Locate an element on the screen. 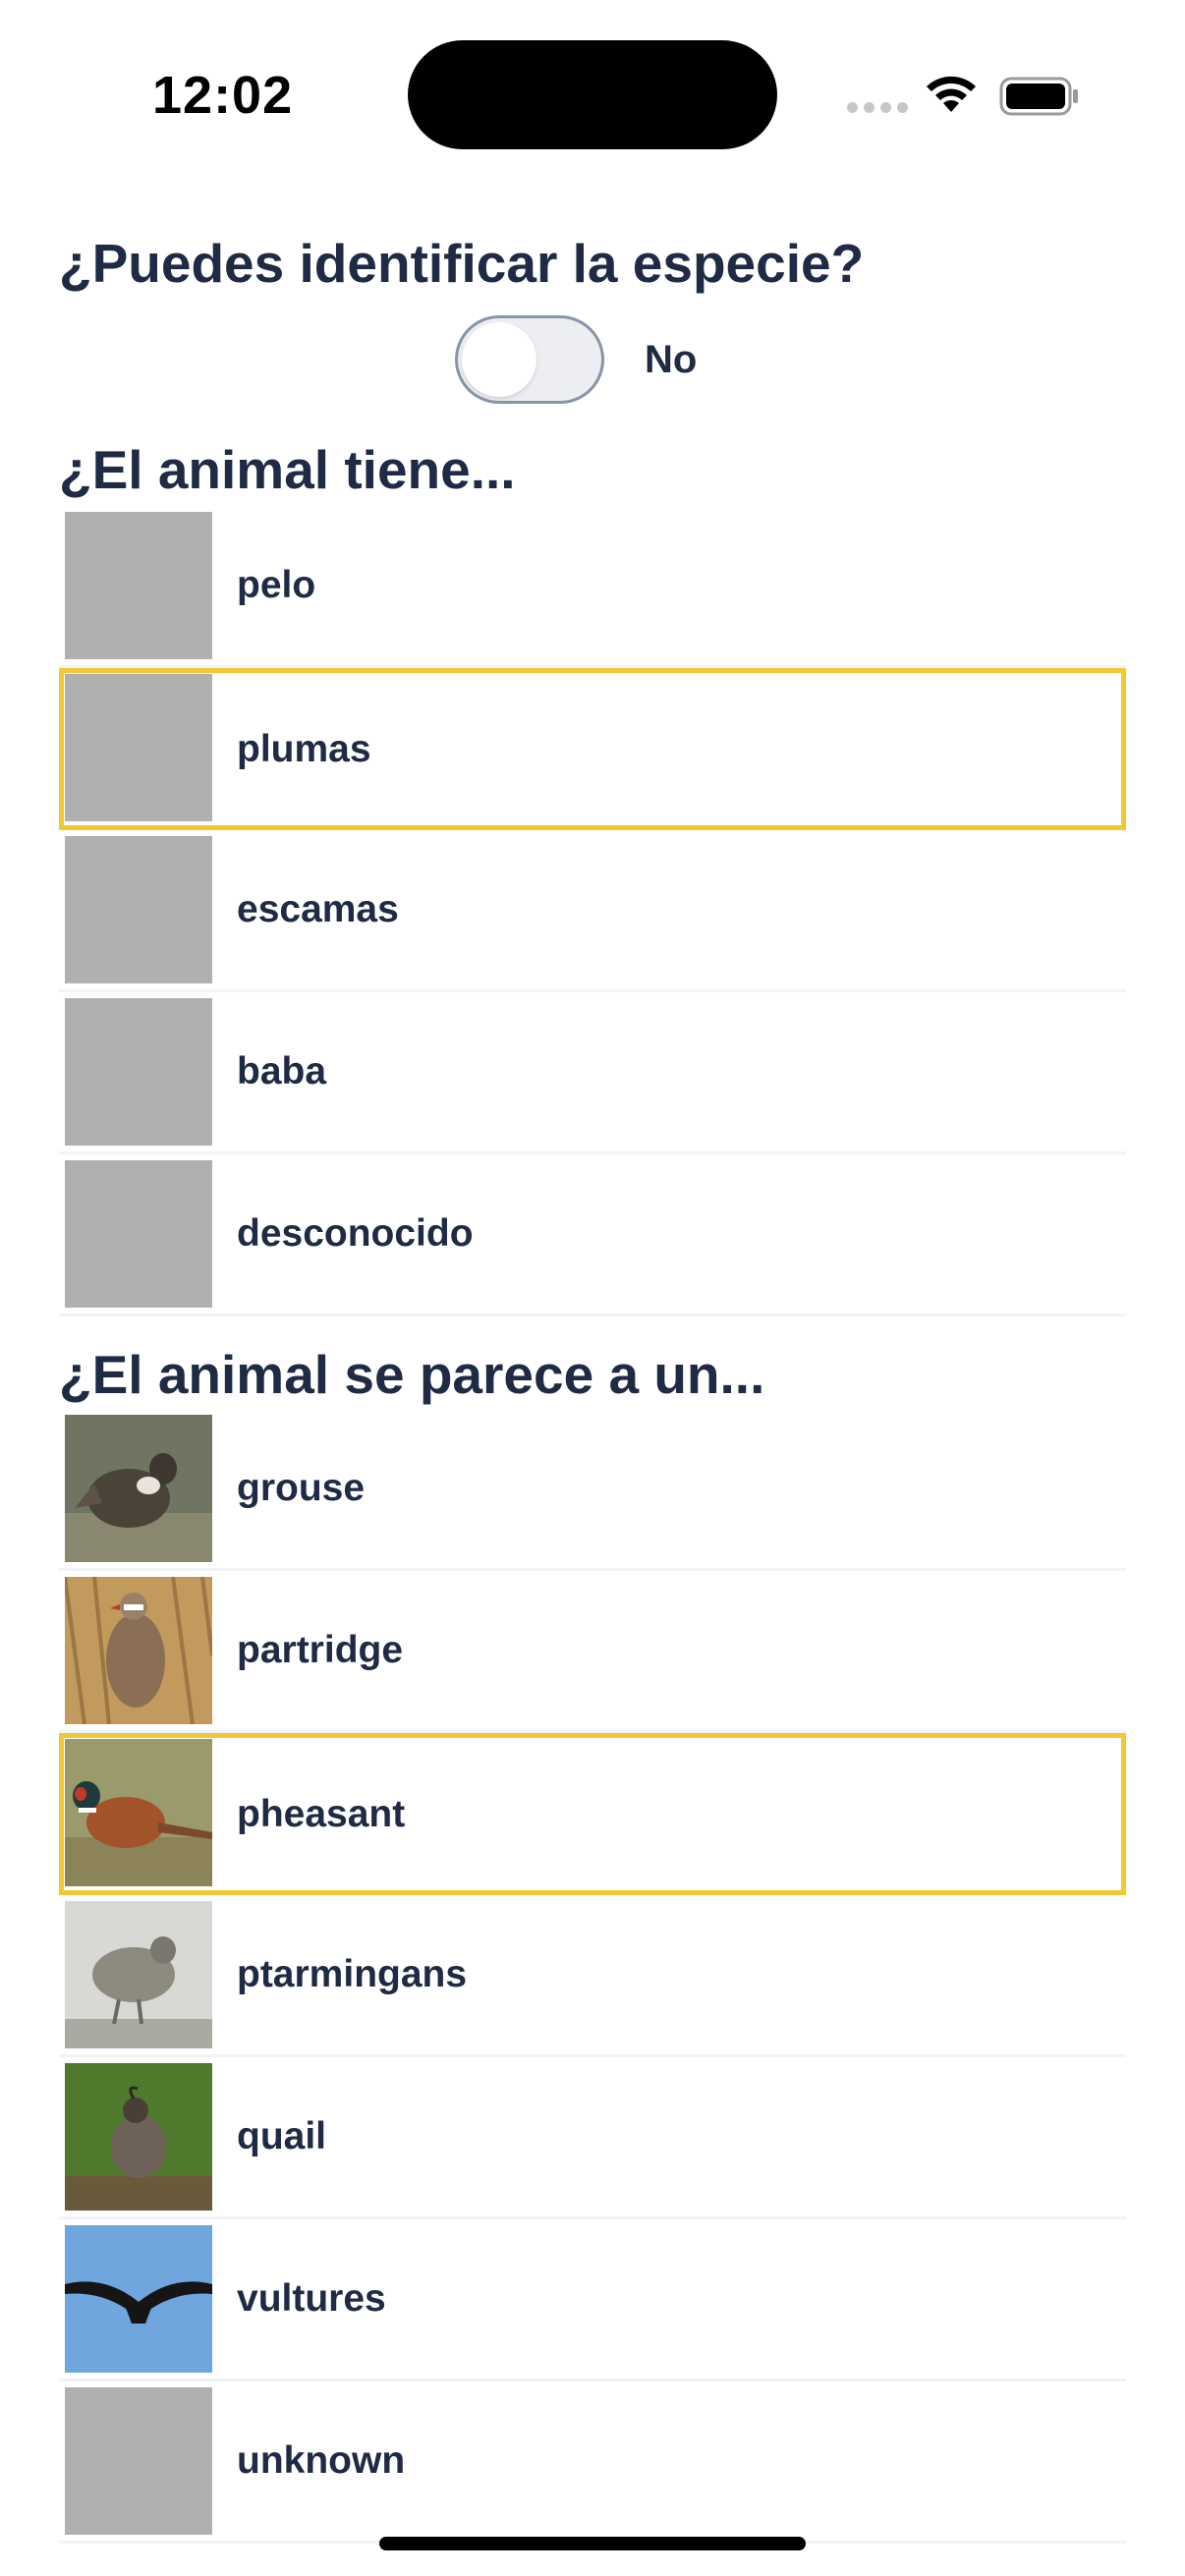  option-label: ptarmingans is located at coordinates (352, 1974).